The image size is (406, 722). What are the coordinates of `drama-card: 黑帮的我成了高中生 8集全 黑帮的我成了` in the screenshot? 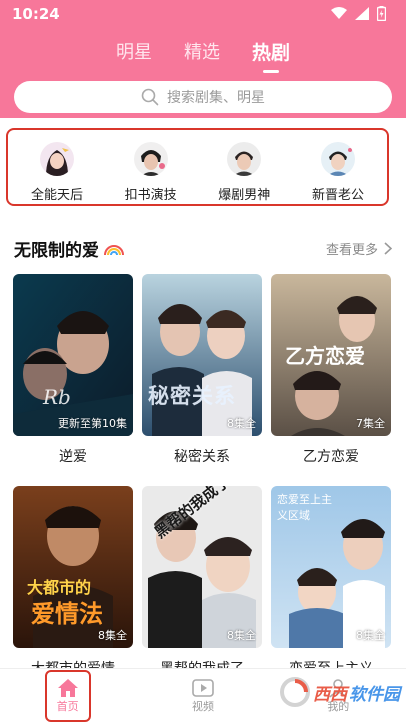 It's located at (202, 582).